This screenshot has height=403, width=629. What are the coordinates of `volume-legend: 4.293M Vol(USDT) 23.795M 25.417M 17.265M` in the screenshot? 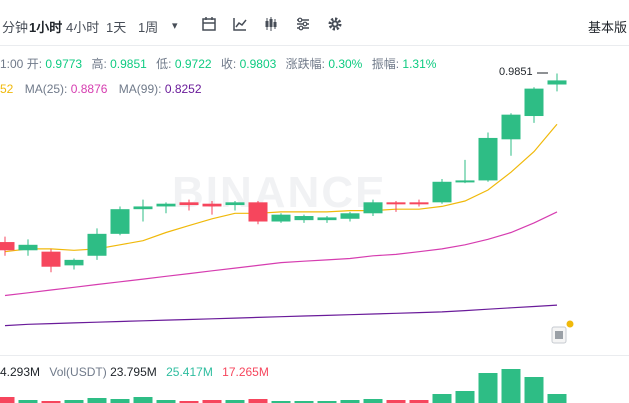 It's located at (134, 372).